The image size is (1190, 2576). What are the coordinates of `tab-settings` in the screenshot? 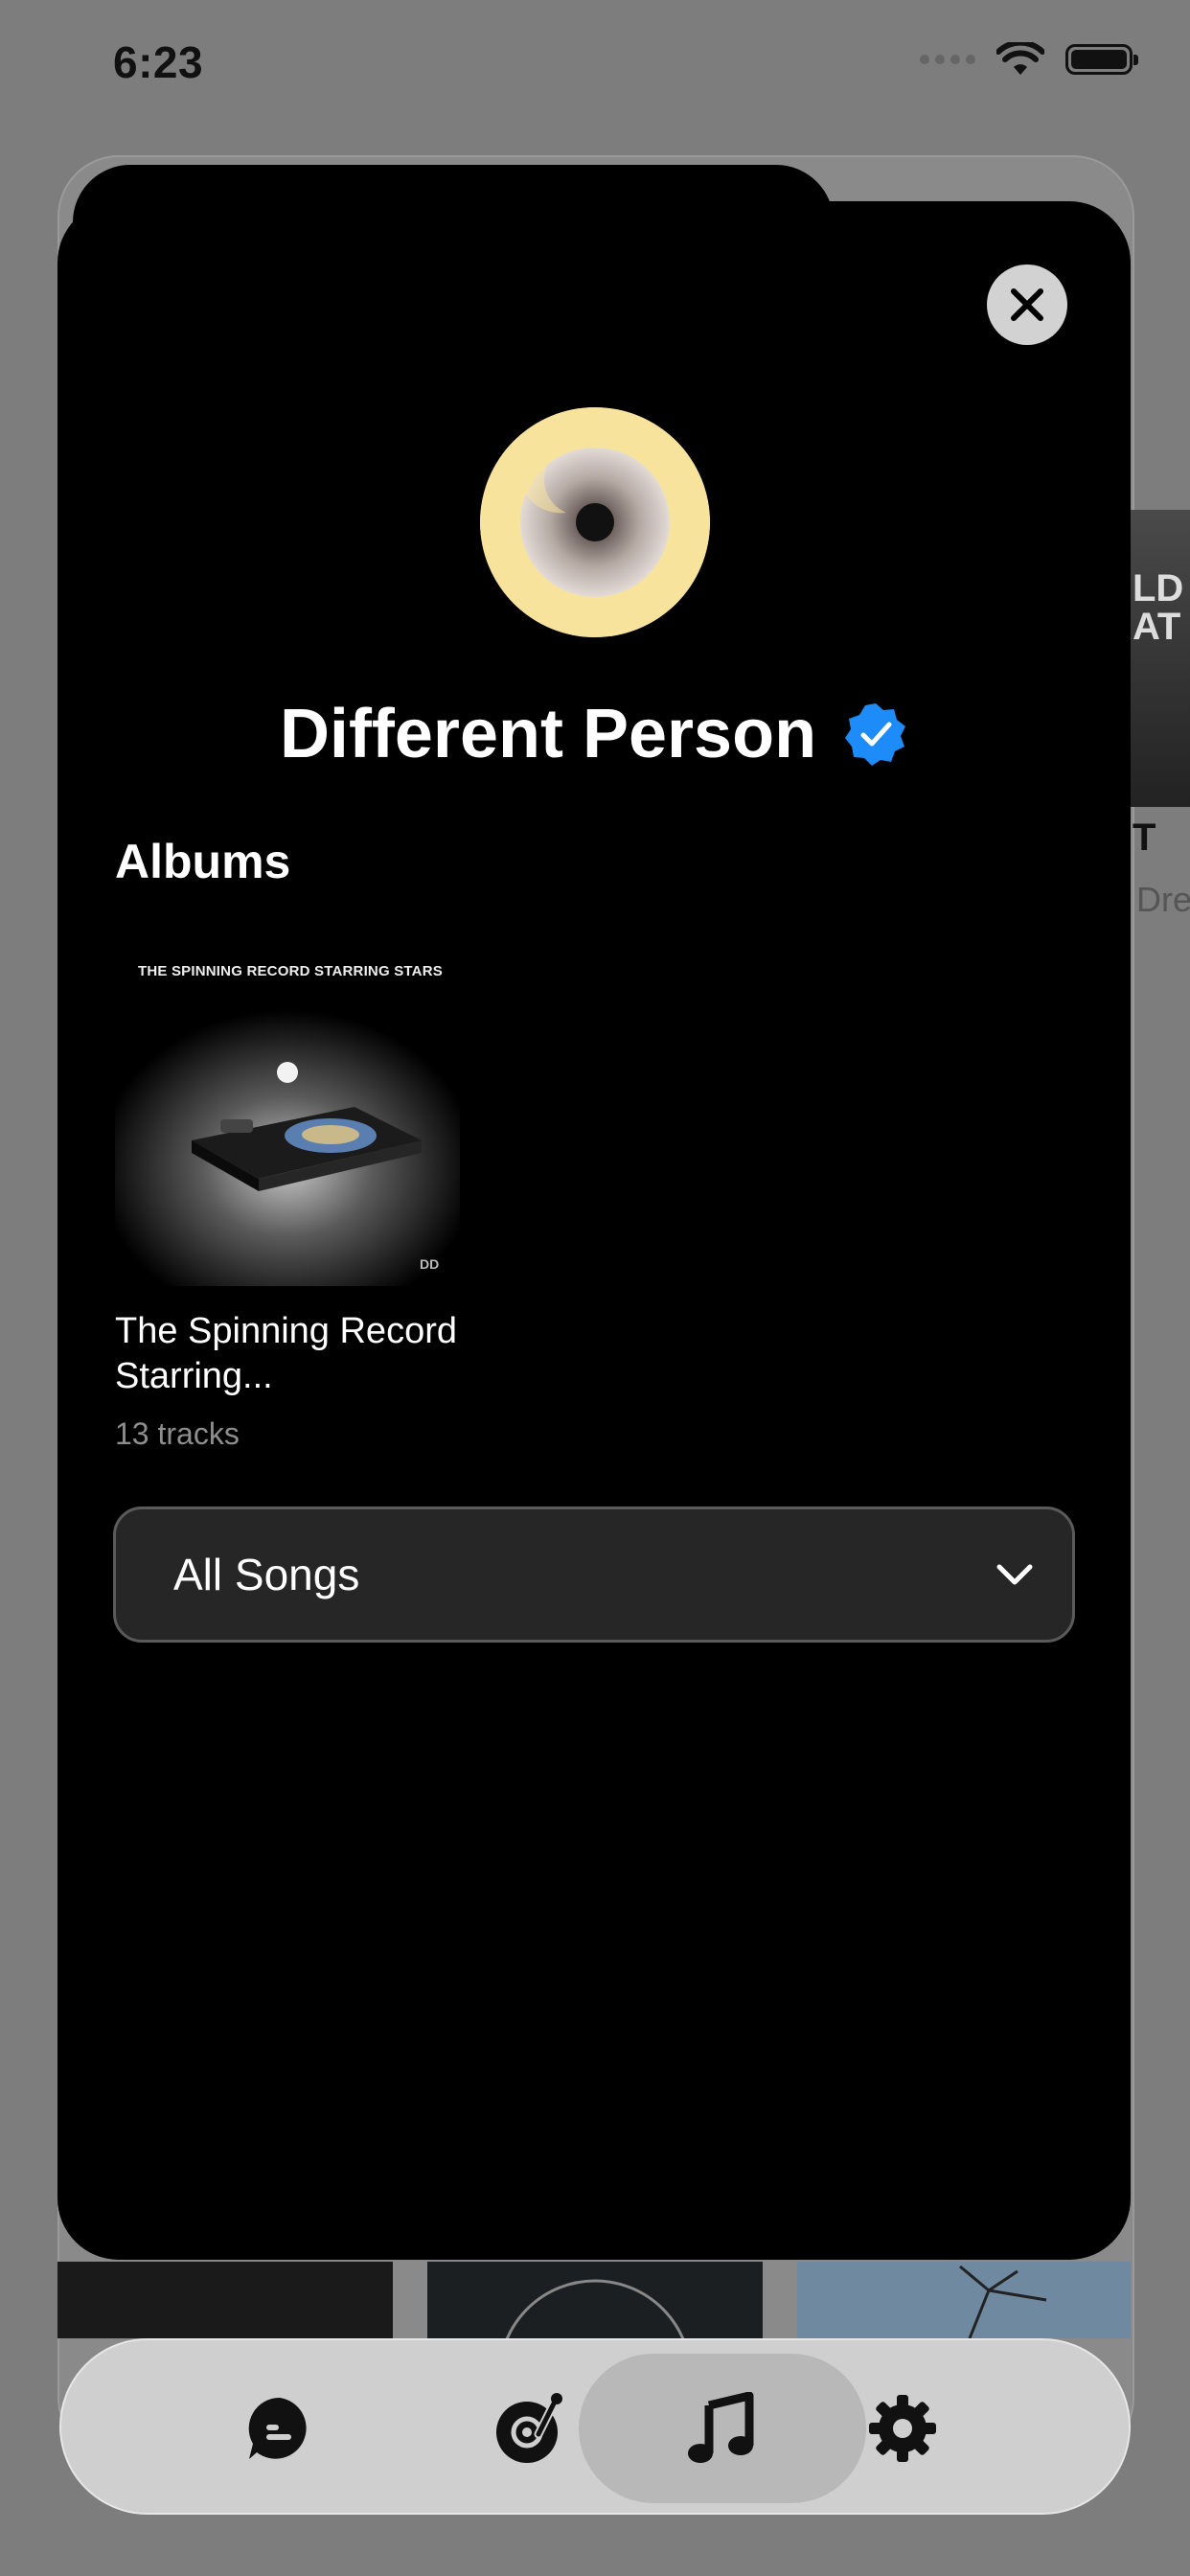 It's located at (903, 2428).